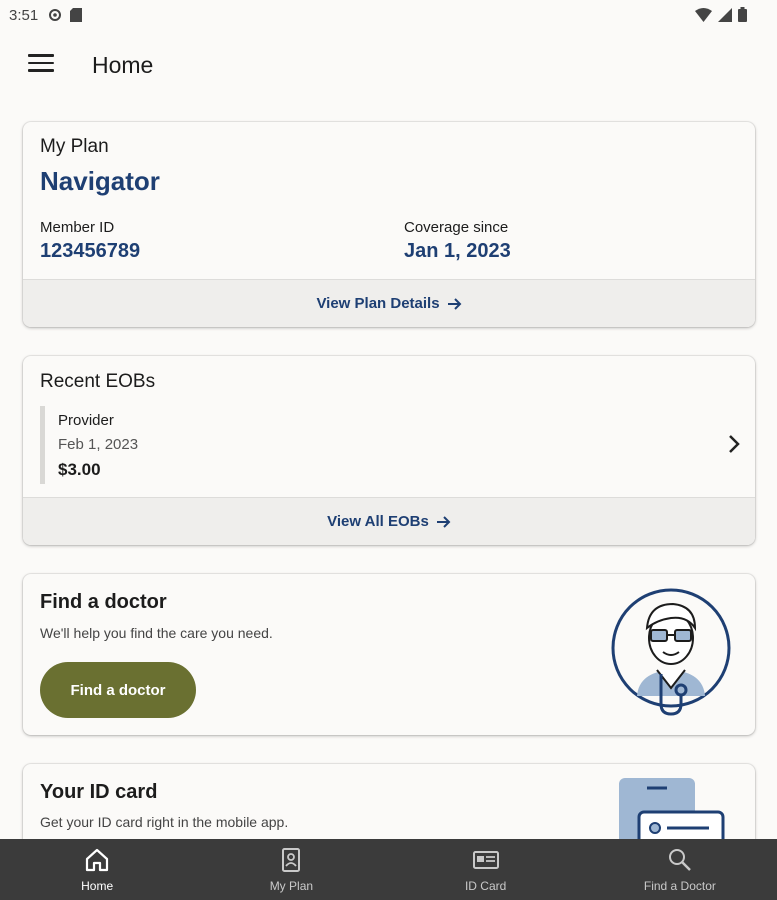 The image size is (777, 900). Describe the element at coordinates (99, 792) in the screenshot. I see `id-card-title: Your ID card` at that location.